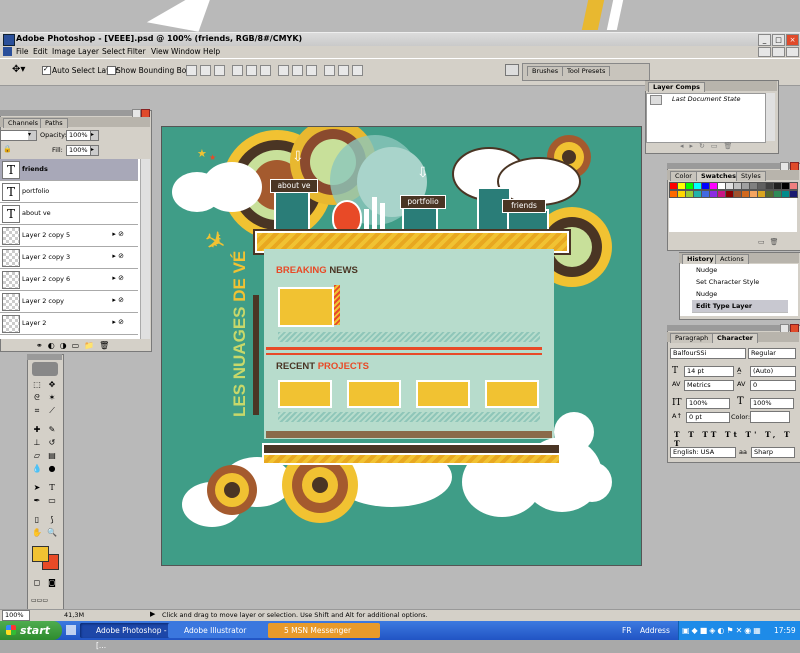 This screenshot has height=653, width=800. I want to click on tab-history: History, so click(700, 259).